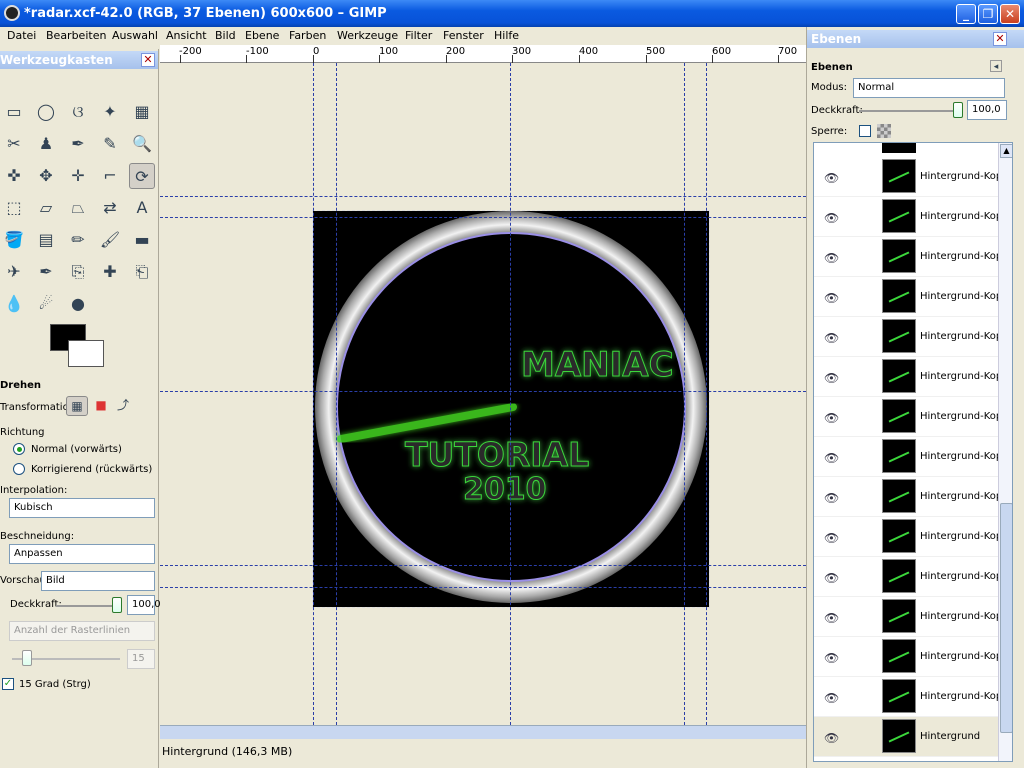  I want to click on snap-15-checkbox: ✓, so click(8, 684).